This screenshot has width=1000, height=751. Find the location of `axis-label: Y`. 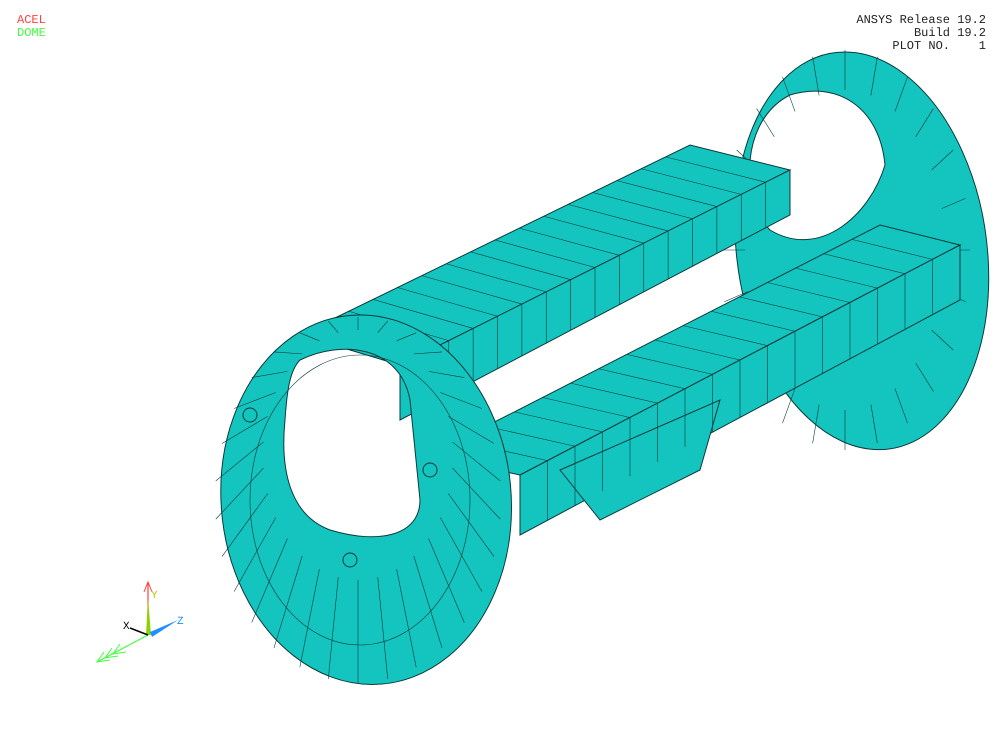

axis-label: Y is located at coordinates (154, 596).